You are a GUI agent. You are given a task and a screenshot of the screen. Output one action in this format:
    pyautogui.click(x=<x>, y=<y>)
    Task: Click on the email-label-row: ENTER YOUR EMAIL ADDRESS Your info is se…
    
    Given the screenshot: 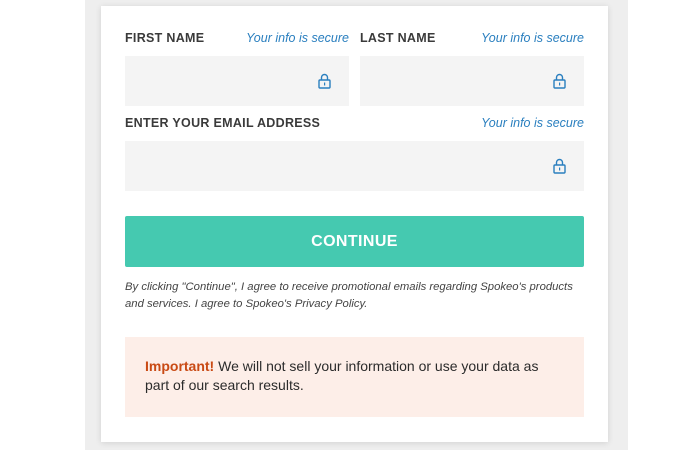 What is the action you would take?
    pyautogui.click(x=354, y=123)
    